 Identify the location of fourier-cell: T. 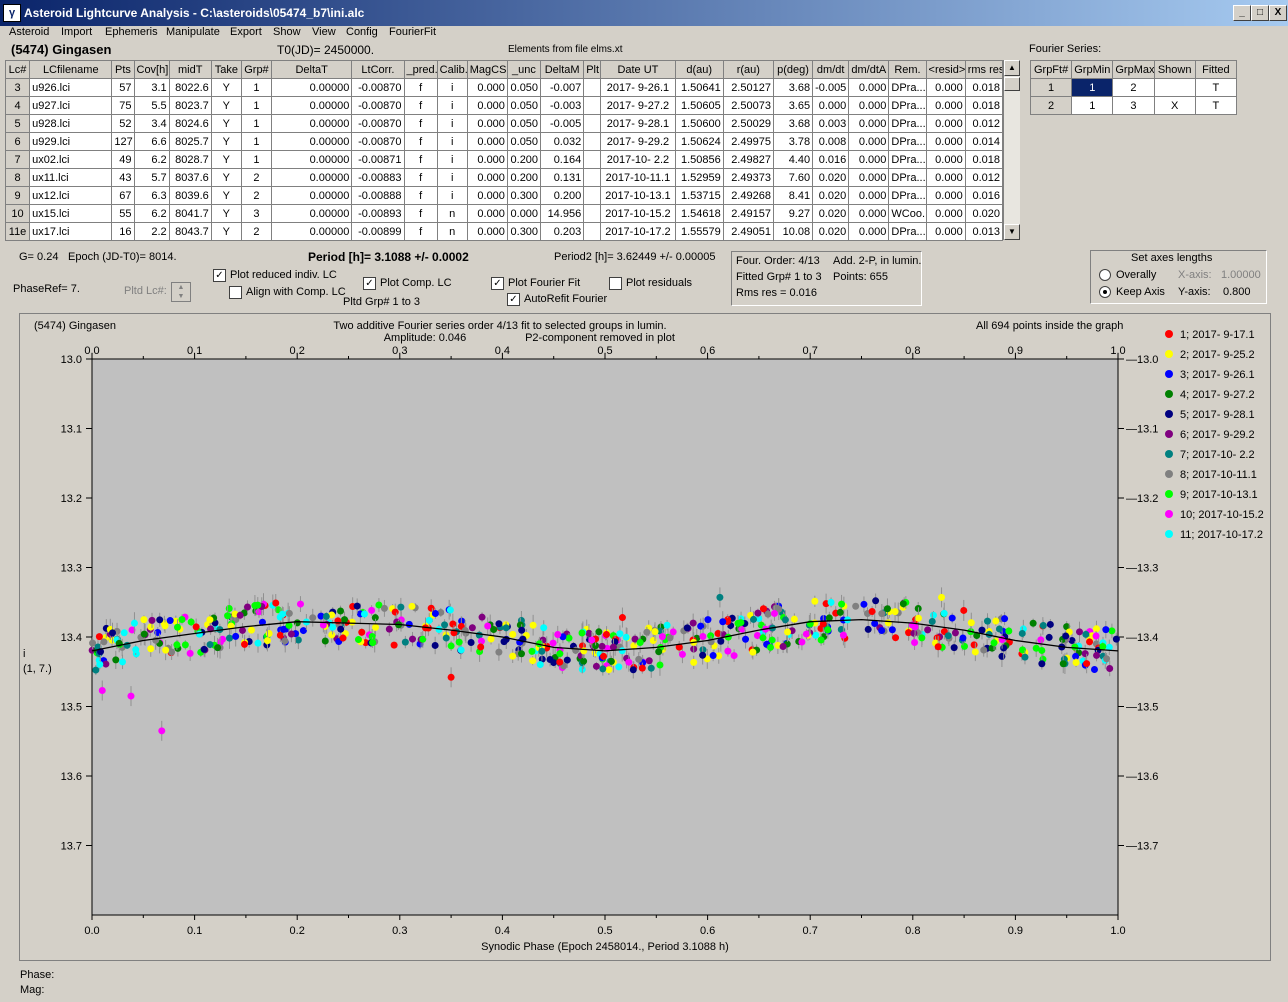
(1216, 105).